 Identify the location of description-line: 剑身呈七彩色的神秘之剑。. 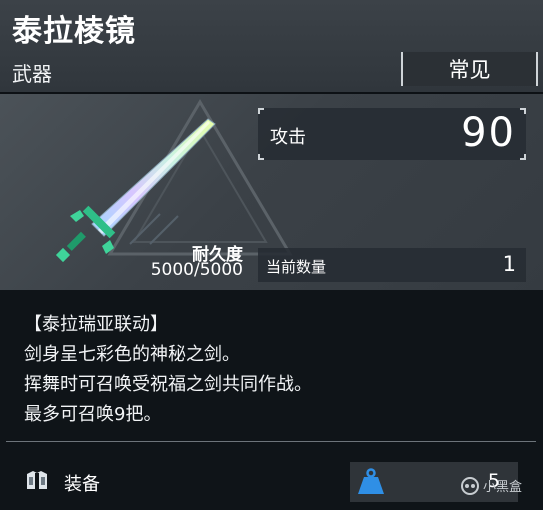
(132, 354).